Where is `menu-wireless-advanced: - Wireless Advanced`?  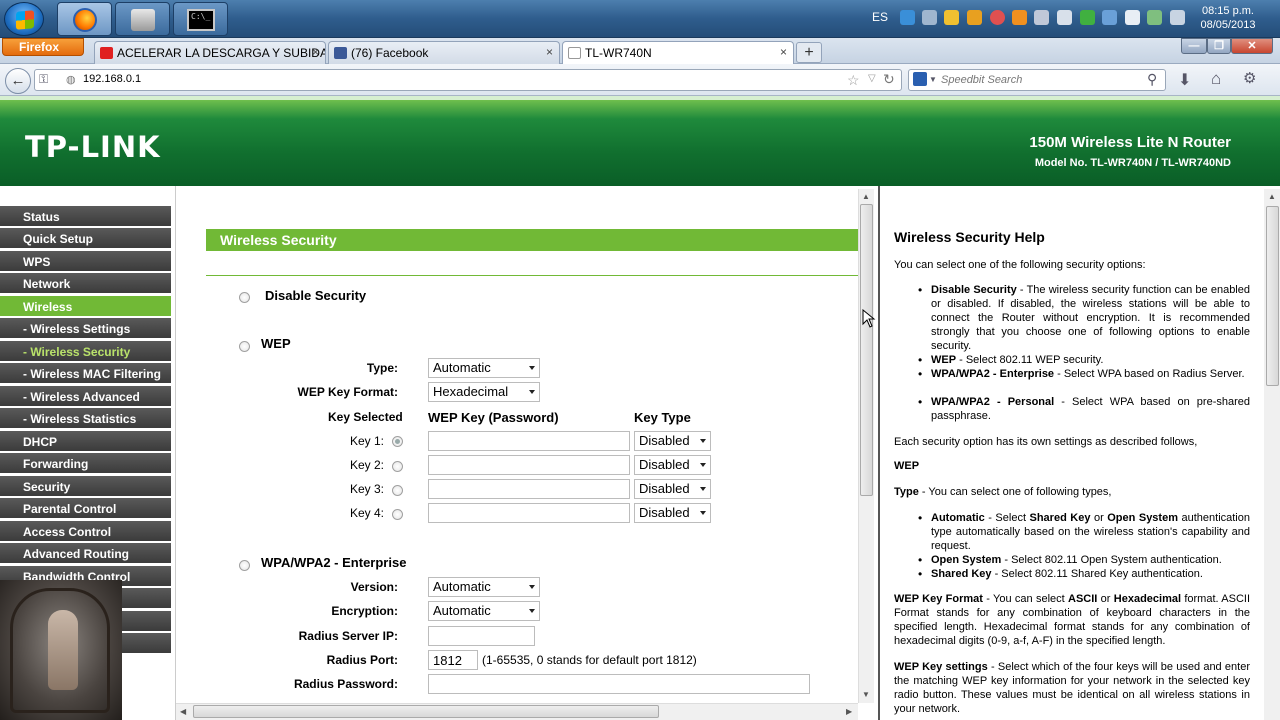 menu-wireless-advanced: - Wireless Advanced is located at coordinates (85, 396).